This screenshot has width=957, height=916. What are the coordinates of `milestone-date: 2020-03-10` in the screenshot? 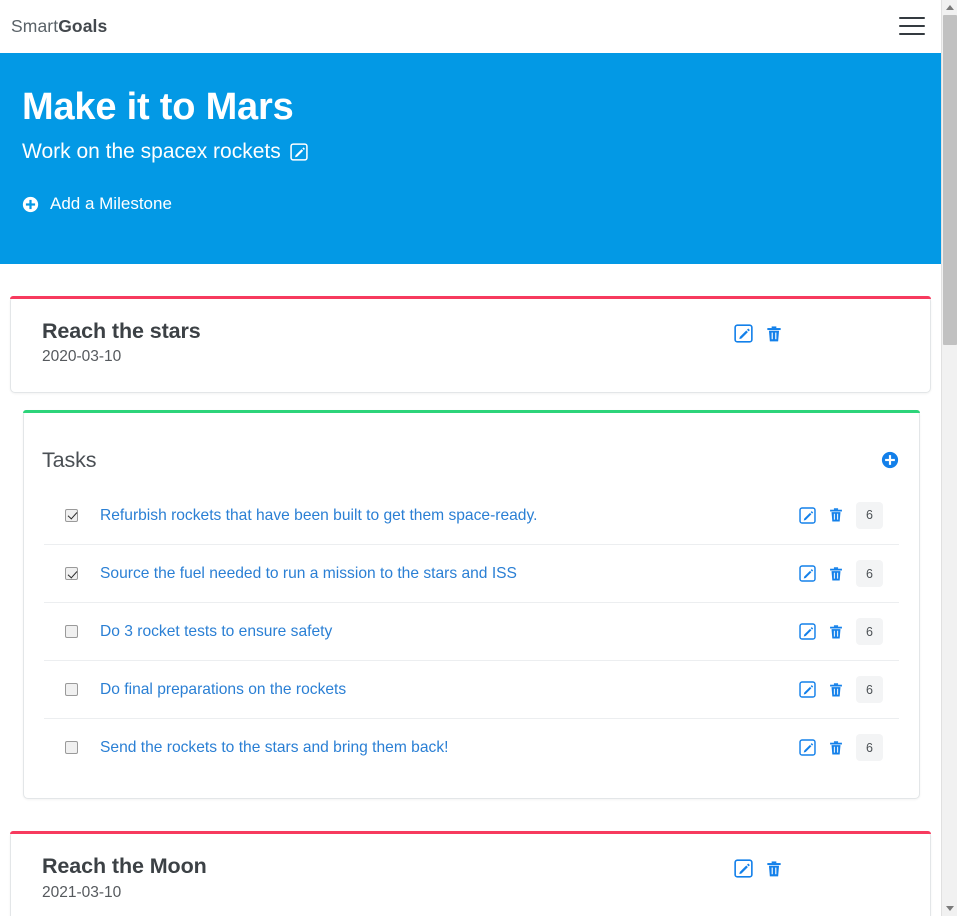 It's located at (82, 357).